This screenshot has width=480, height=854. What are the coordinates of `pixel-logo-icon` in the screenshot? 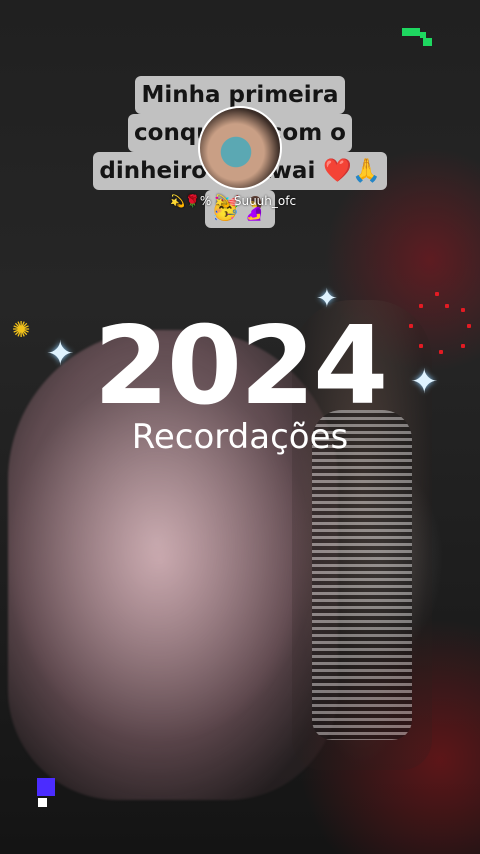 It's located at (418, 38).